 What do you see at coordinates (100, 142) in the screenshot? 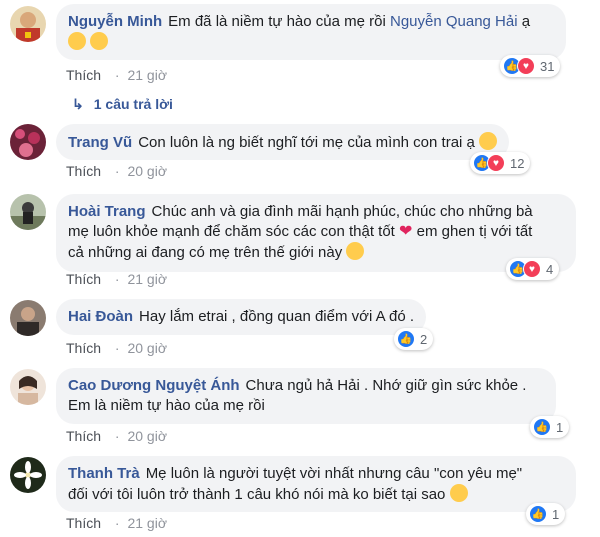
I see `comment-author: Trang Vũ` at bounding box center [100, 142].